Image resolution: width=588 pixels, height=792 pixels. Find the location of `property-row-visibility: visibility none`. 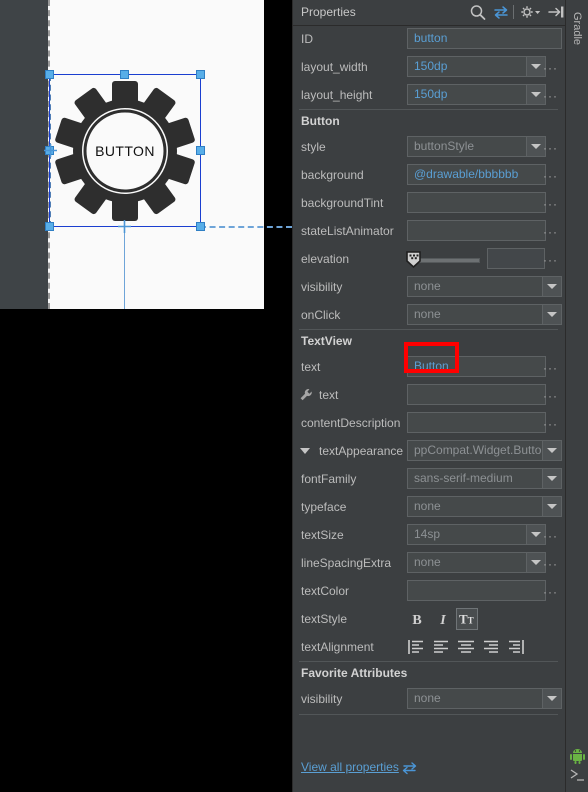

property-row-visibility: visibility none is located at coordinates (429, 287).